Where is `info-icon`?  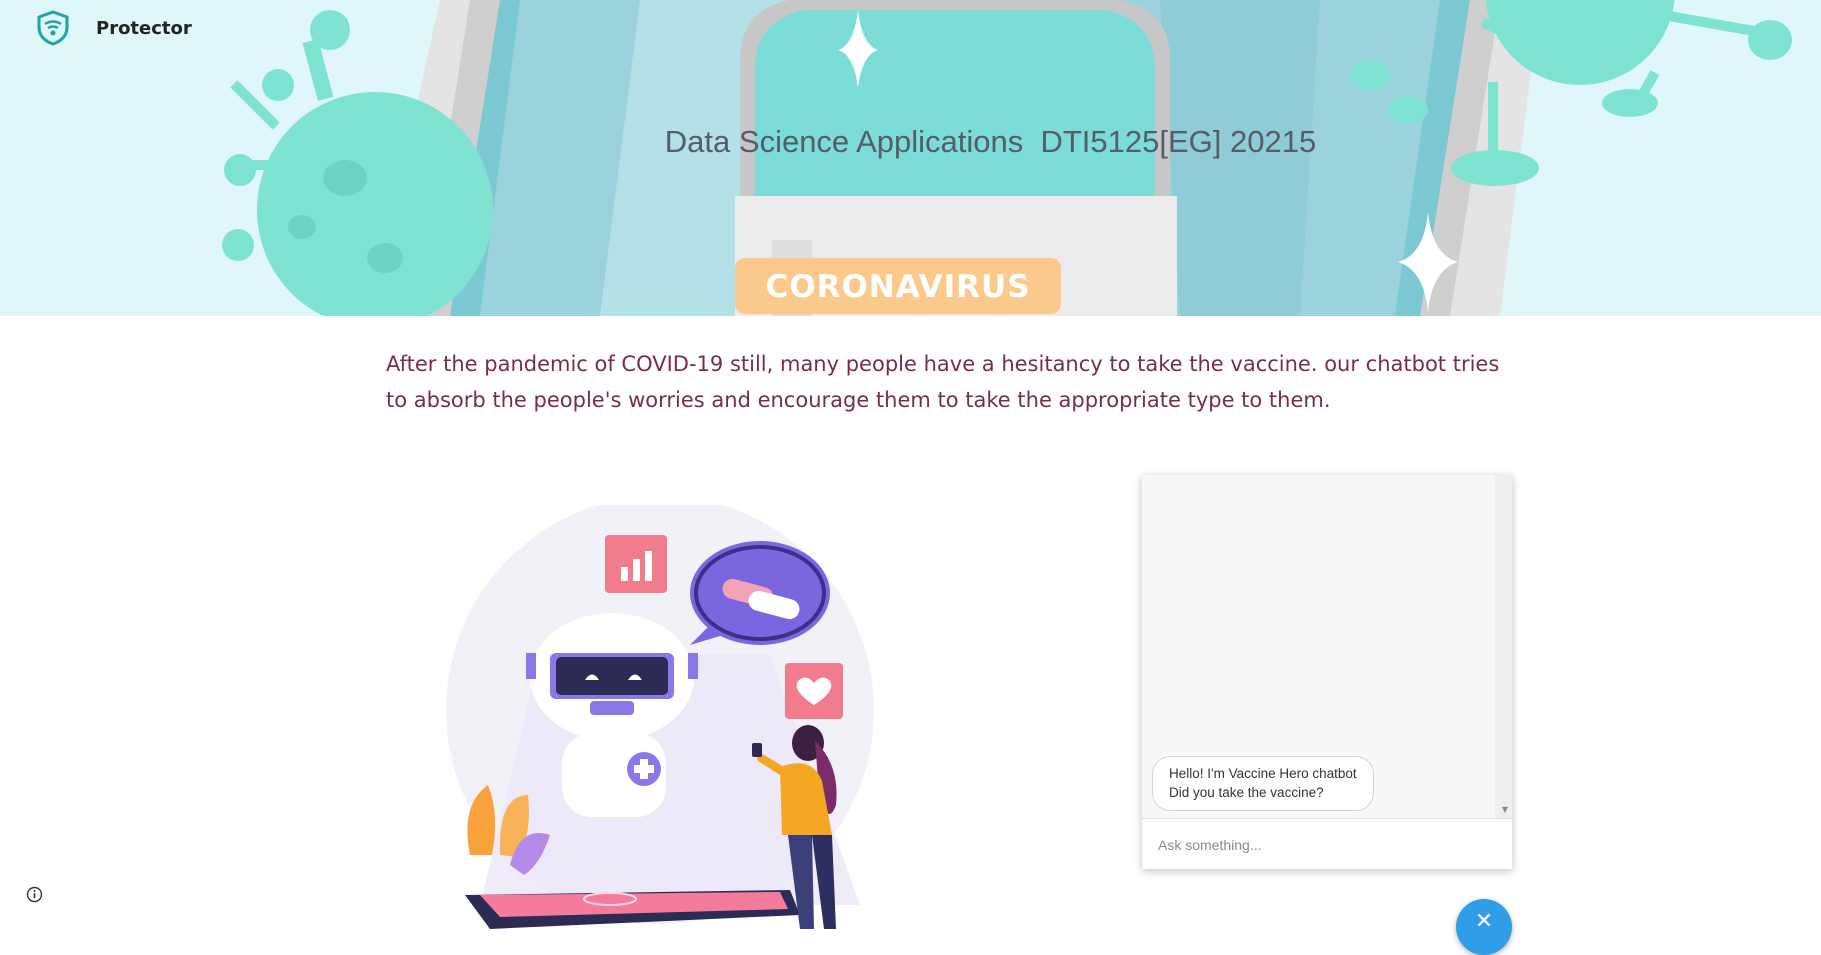
info-icon is located at coordinates (34, 894).